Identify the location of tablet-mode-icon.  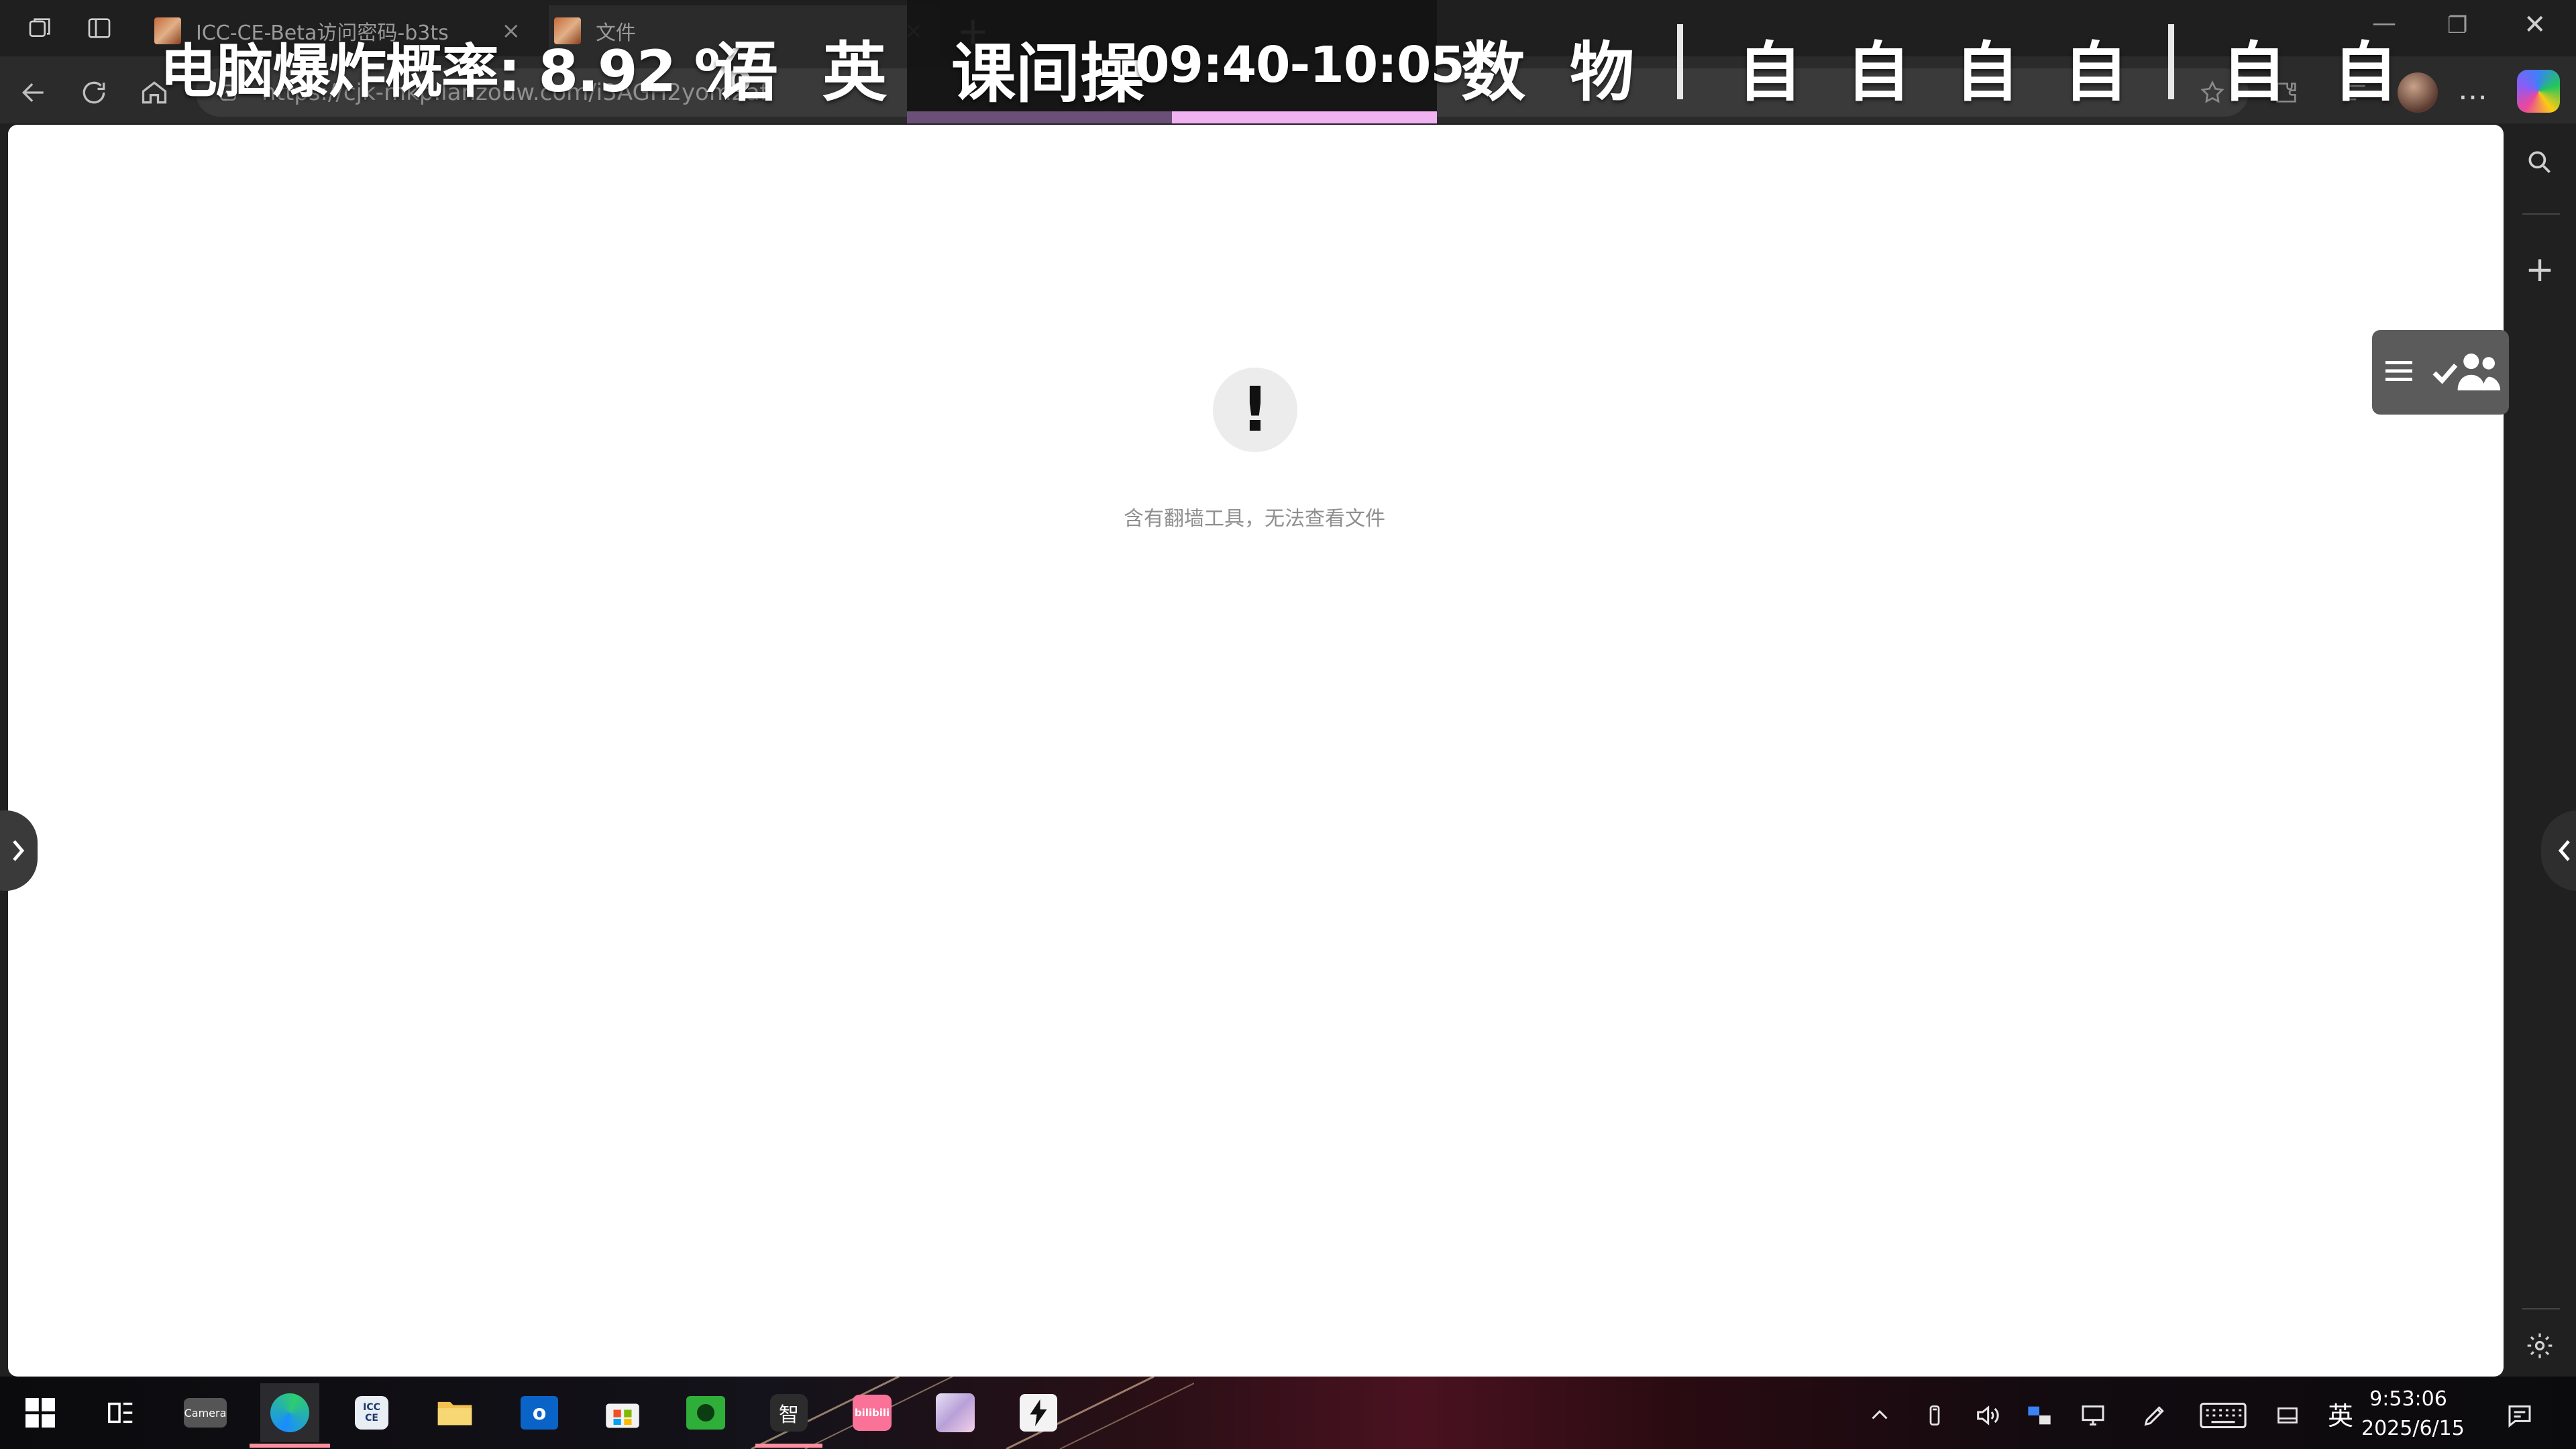
(2287, 1415).